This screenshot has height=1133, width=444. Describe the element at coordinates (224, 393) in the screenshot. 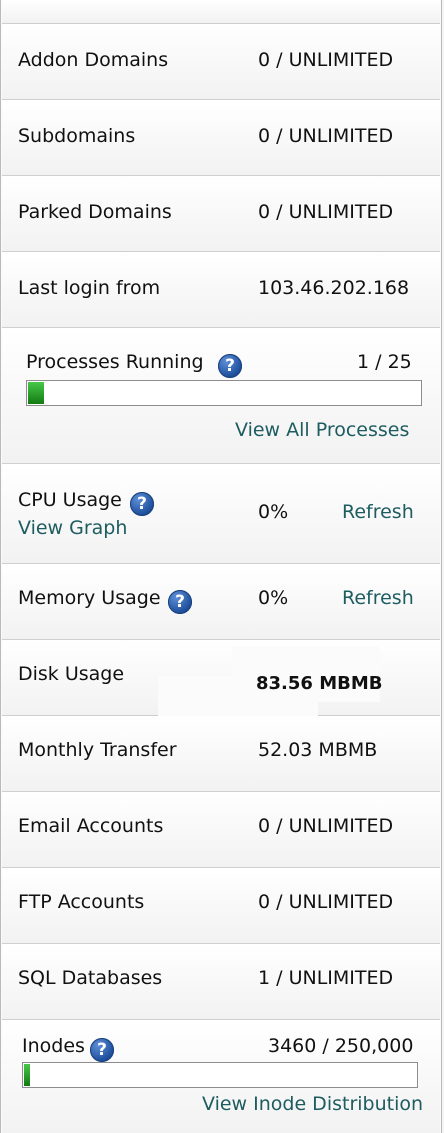

I see `processes-progress-bar` at that location.